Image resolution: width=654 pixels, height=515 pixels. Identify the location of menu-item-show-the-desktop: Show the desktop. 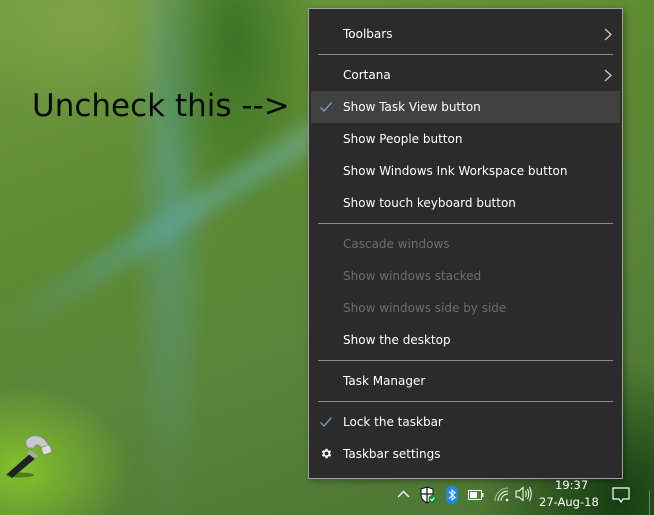
(465, 340).